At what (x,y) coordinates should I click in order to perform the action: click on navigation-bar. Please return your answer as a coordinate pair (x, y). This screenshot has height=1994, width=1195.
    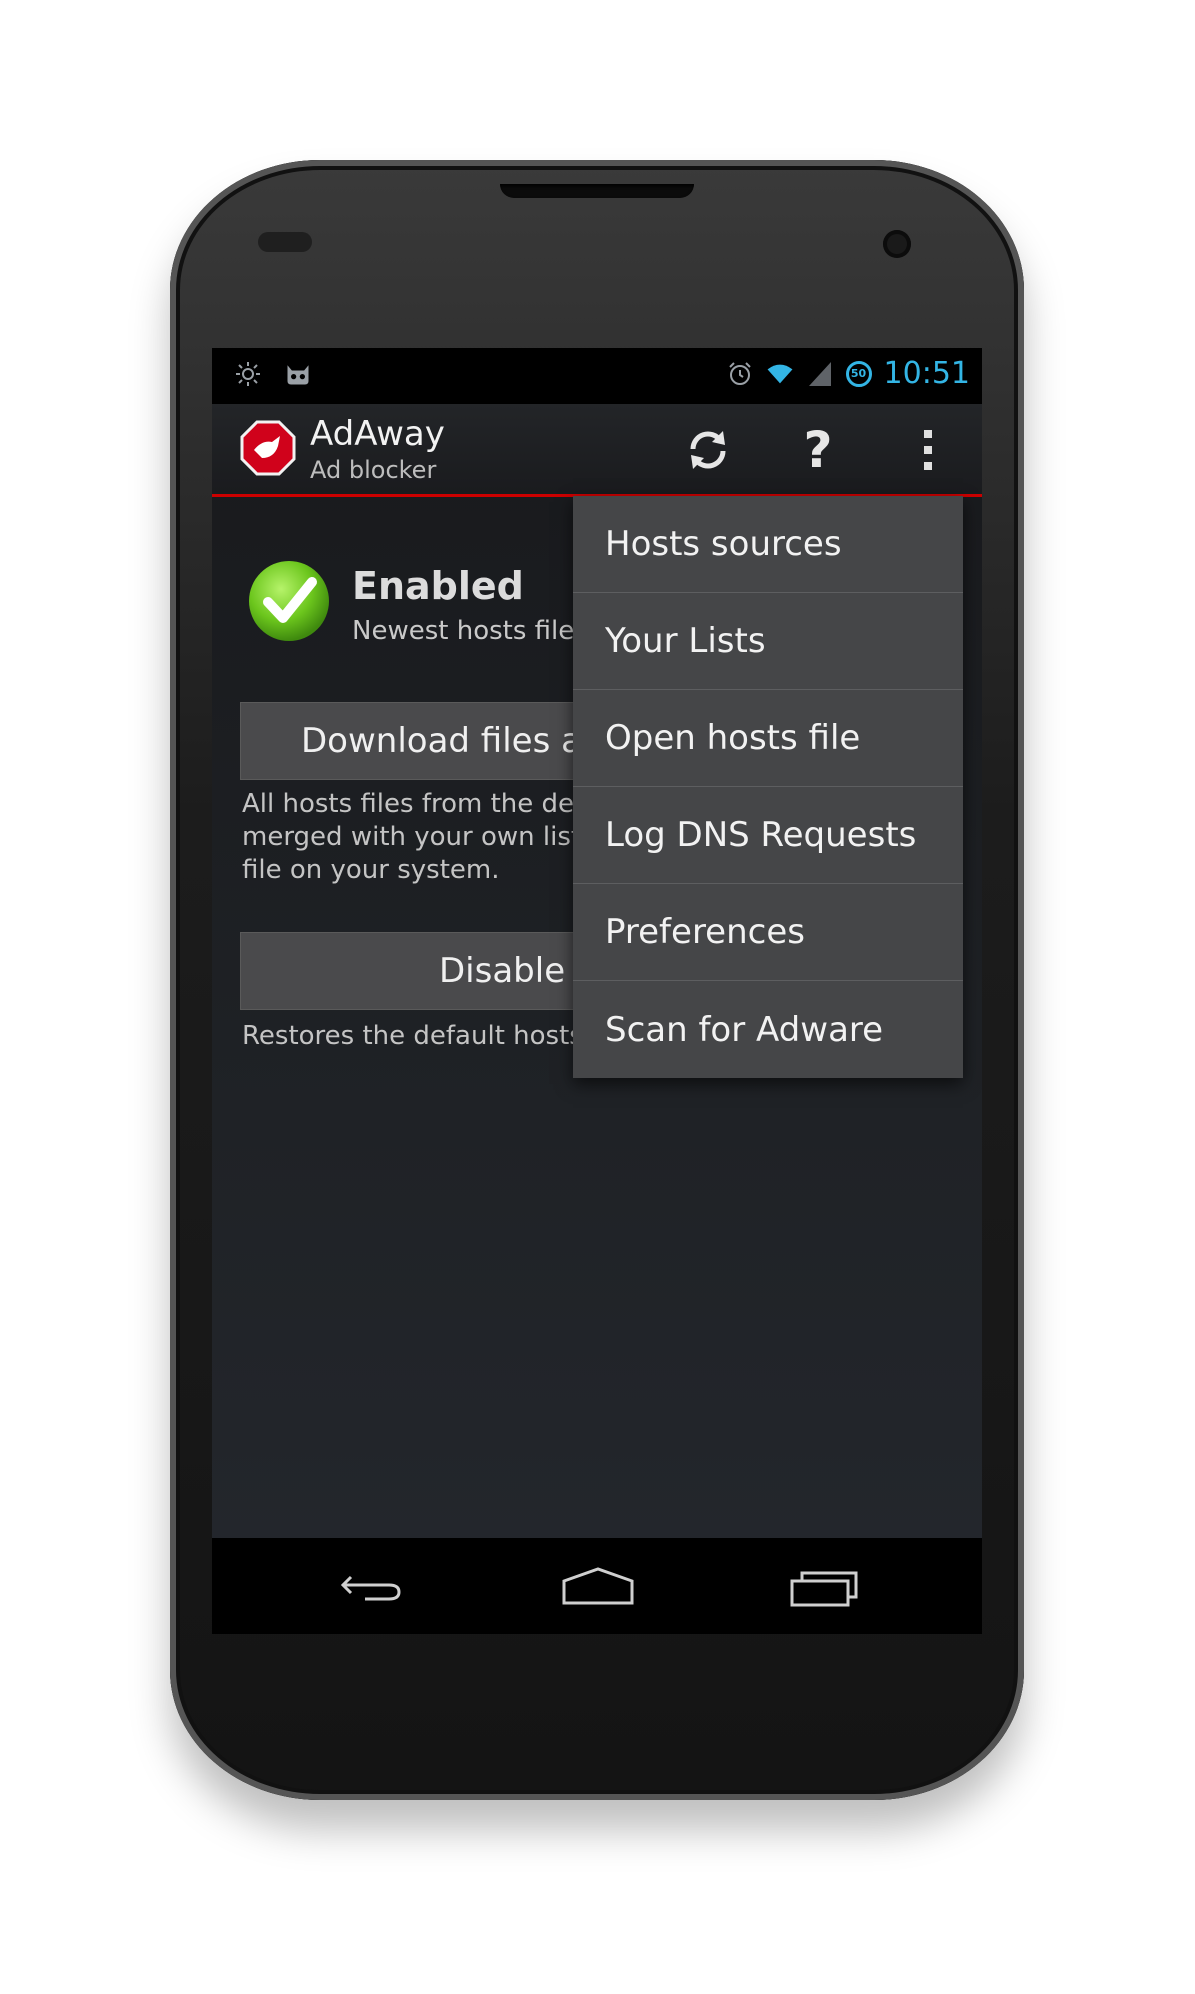
    Looking at the image, I should click on (597, 1586).